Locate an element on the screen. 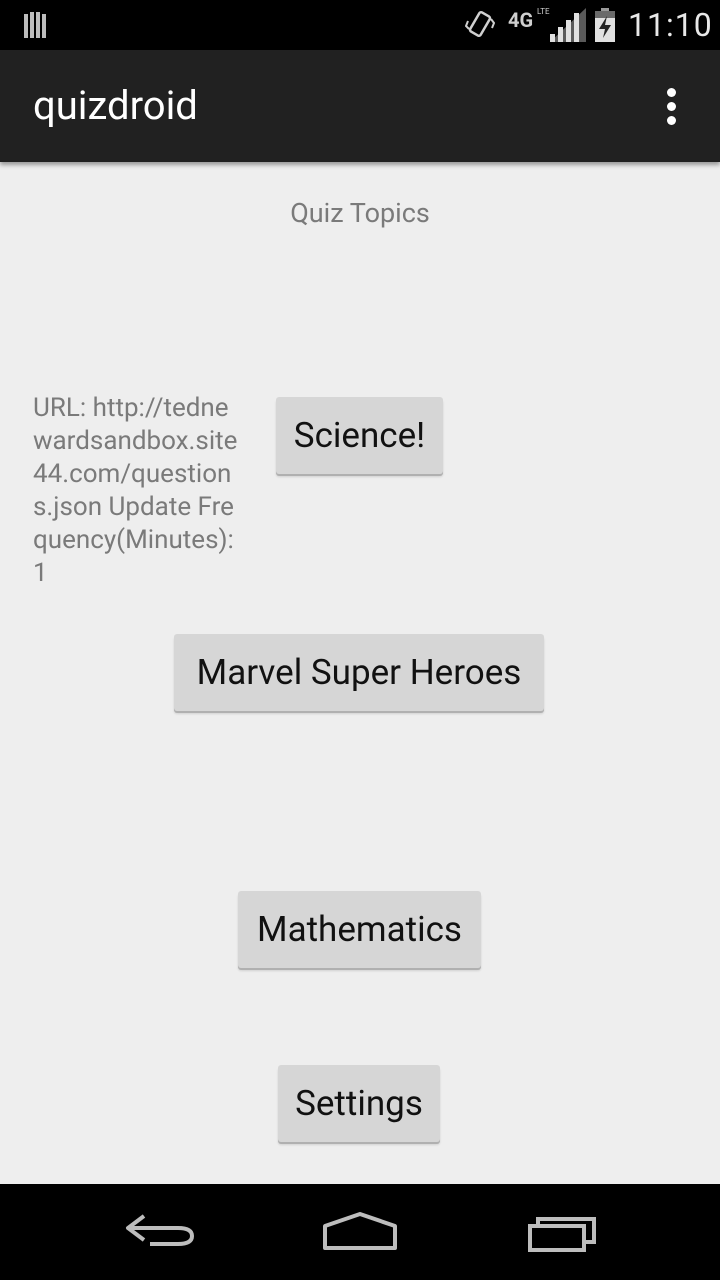  battery-charging-icon is located at coordinates (605, 25).